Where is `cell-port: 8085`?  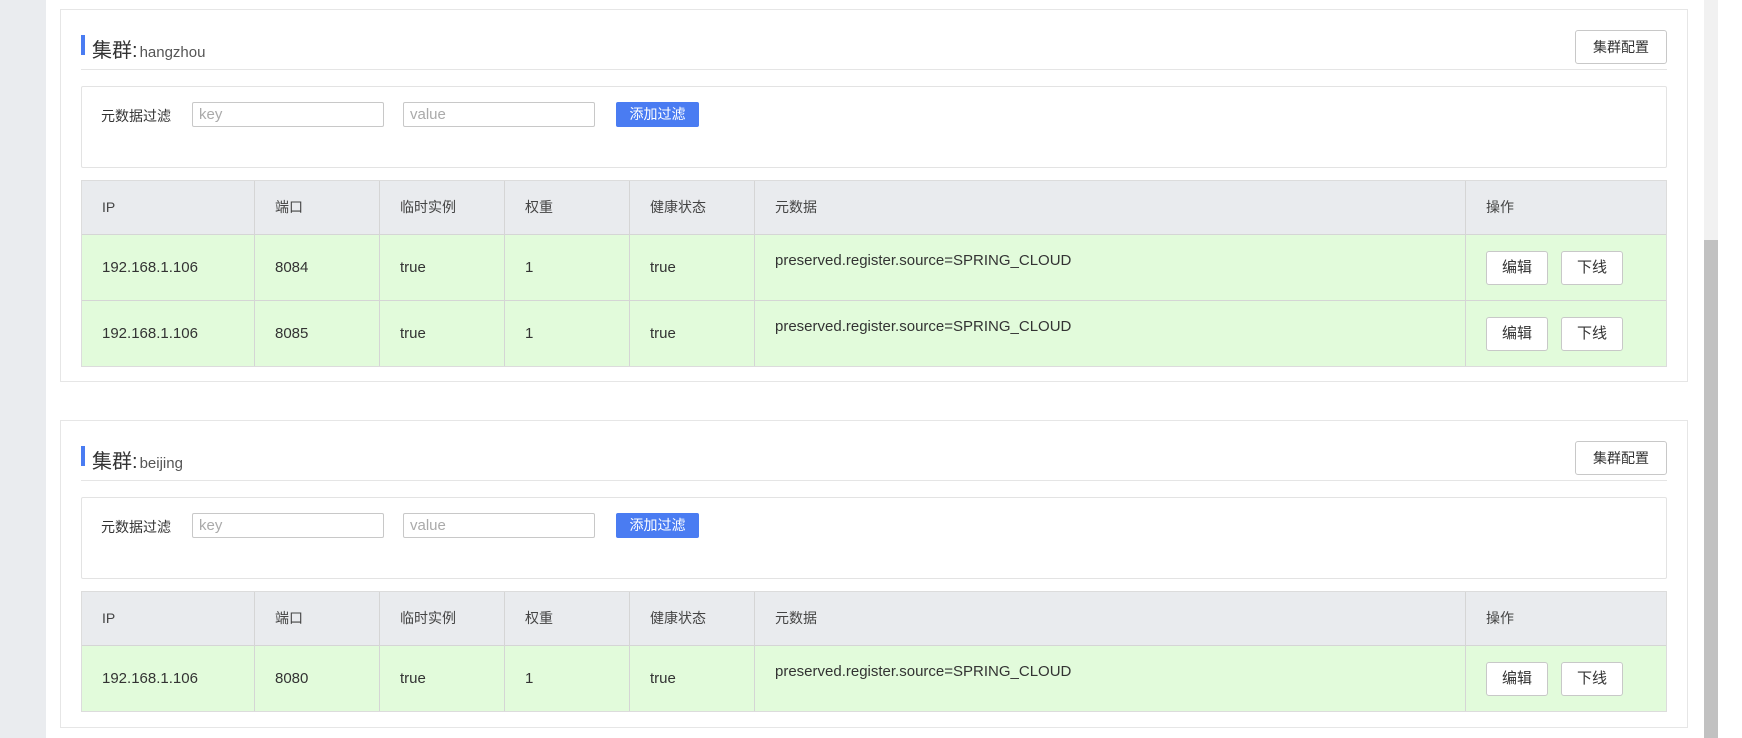 cell-port: 8085 is located at coordinates (317, 333).